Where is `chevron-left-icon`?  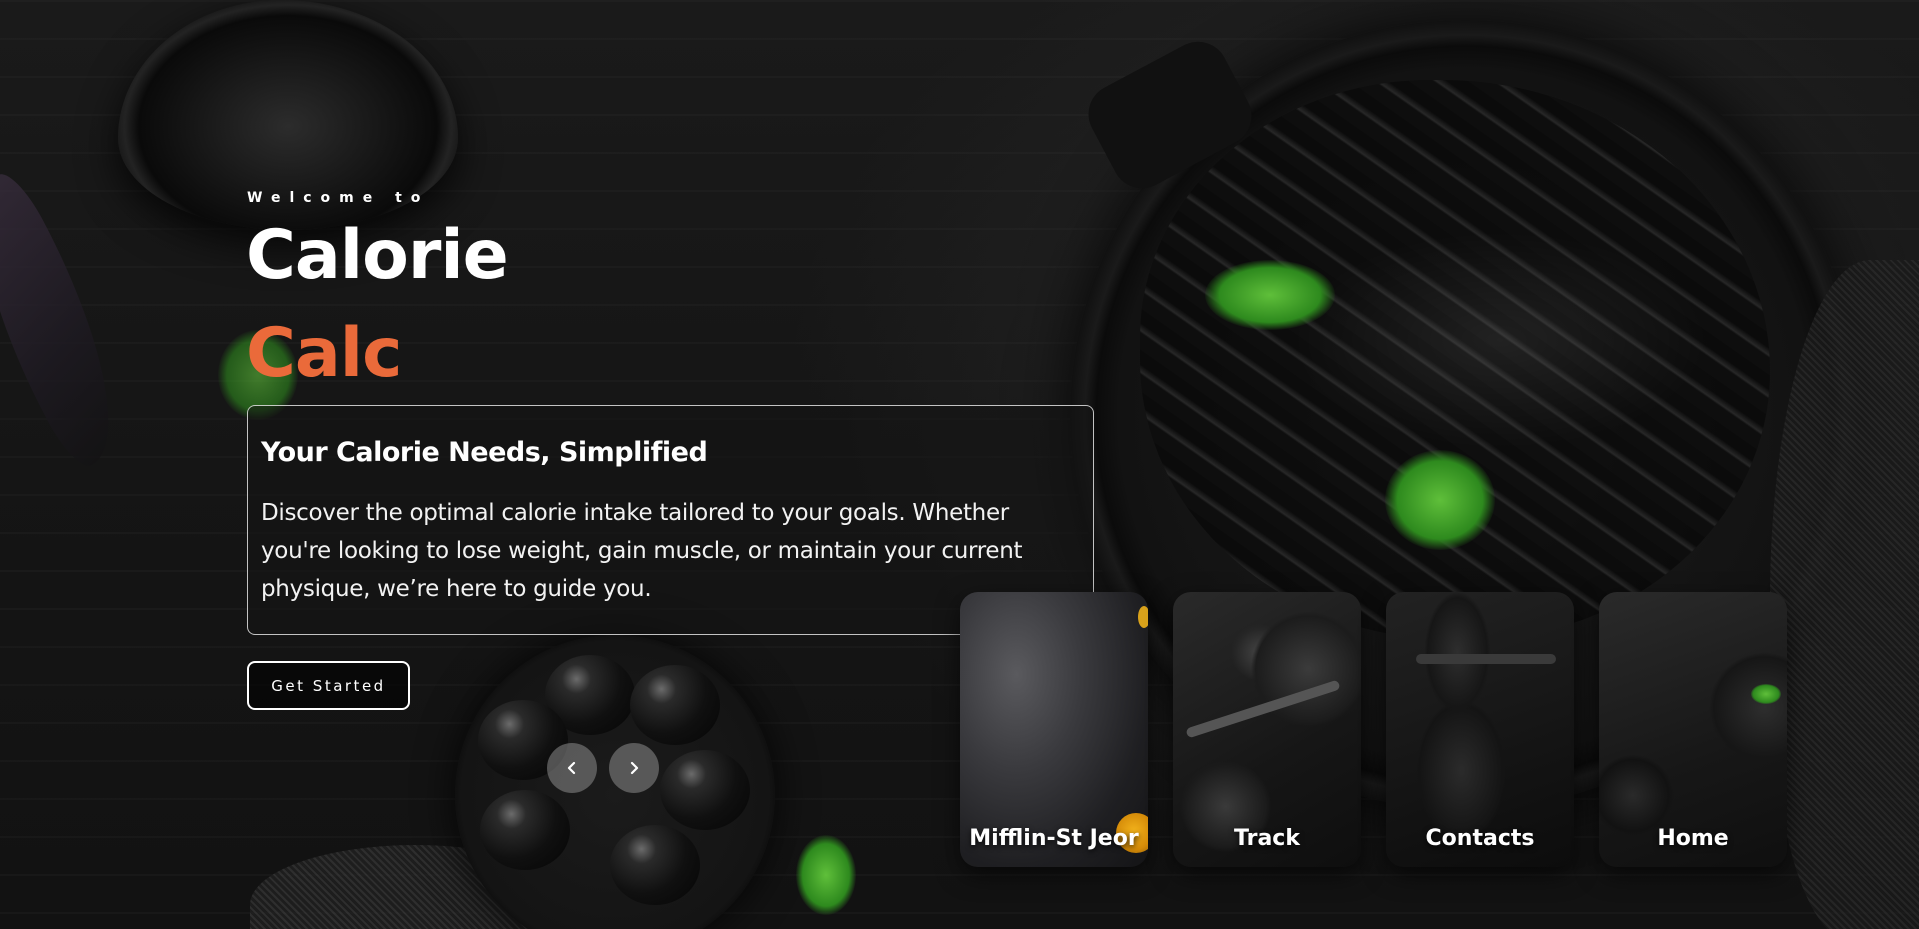 chevron-left-icon is located at coordinates (571, 768).